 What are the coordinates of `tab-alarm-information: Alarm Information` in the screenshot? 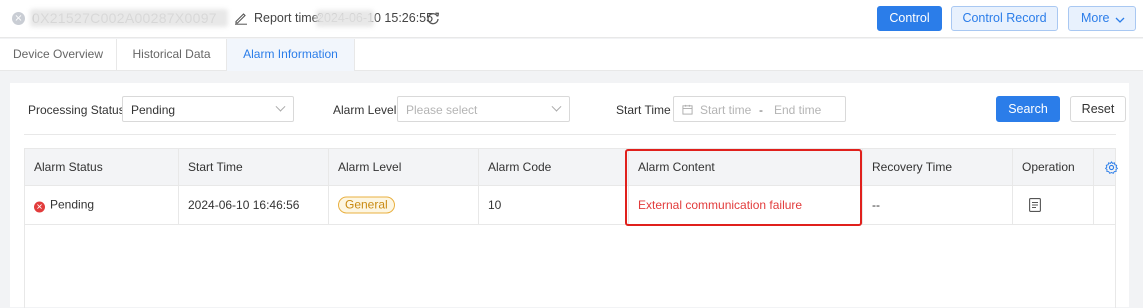 It's located at (291, 55).